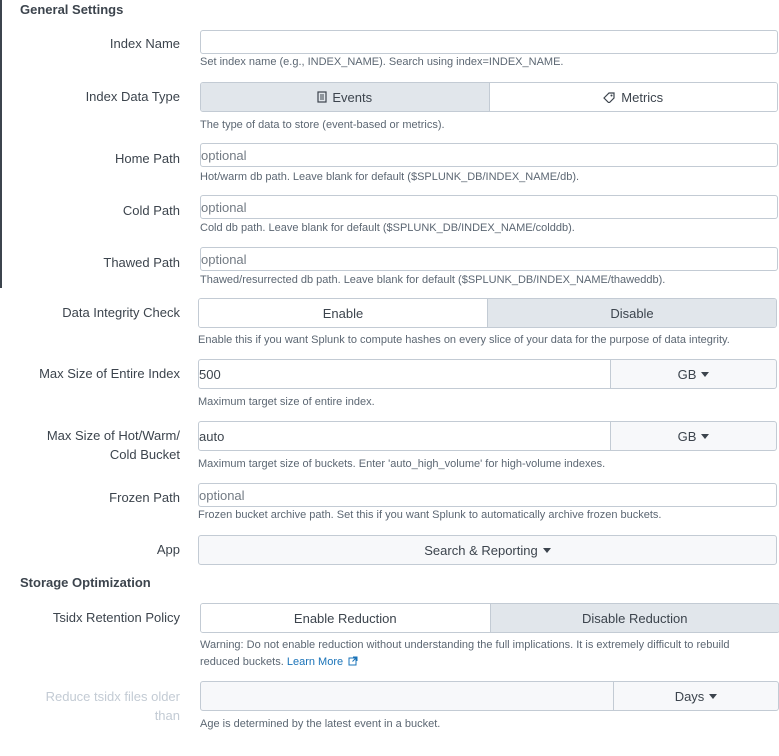  Describe the element at coordinates (487, 550) in the screenshot. I see `app-dropdown: Search & Reporting` at that location.